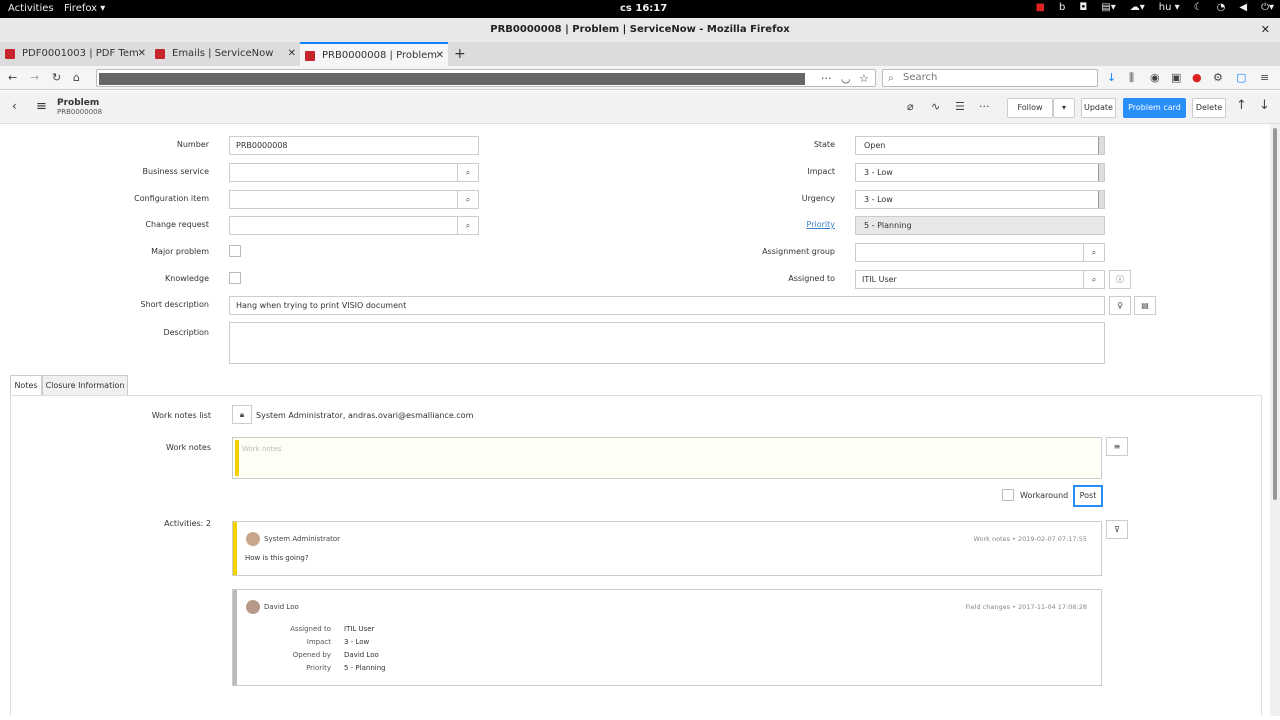 The width and height of the screenshot is (1280, 720). I want to click on activity-meta: Work notes • 2019-02-07 07:17:55, so click(1030, 539).